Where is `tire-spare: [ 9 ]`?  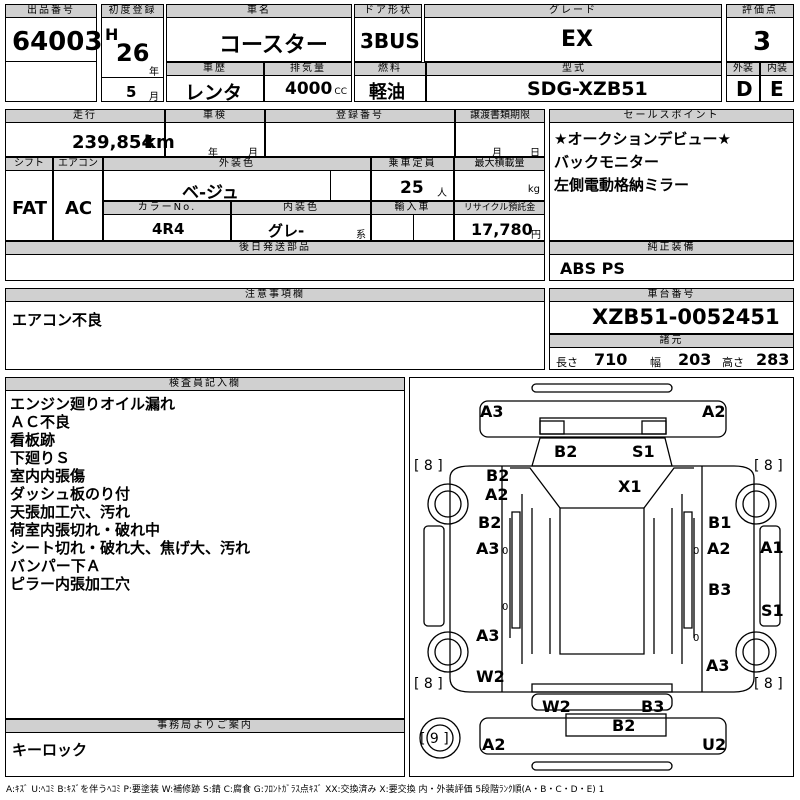 tire-spare: [ 9 ] is located at coordinates (434, 739).